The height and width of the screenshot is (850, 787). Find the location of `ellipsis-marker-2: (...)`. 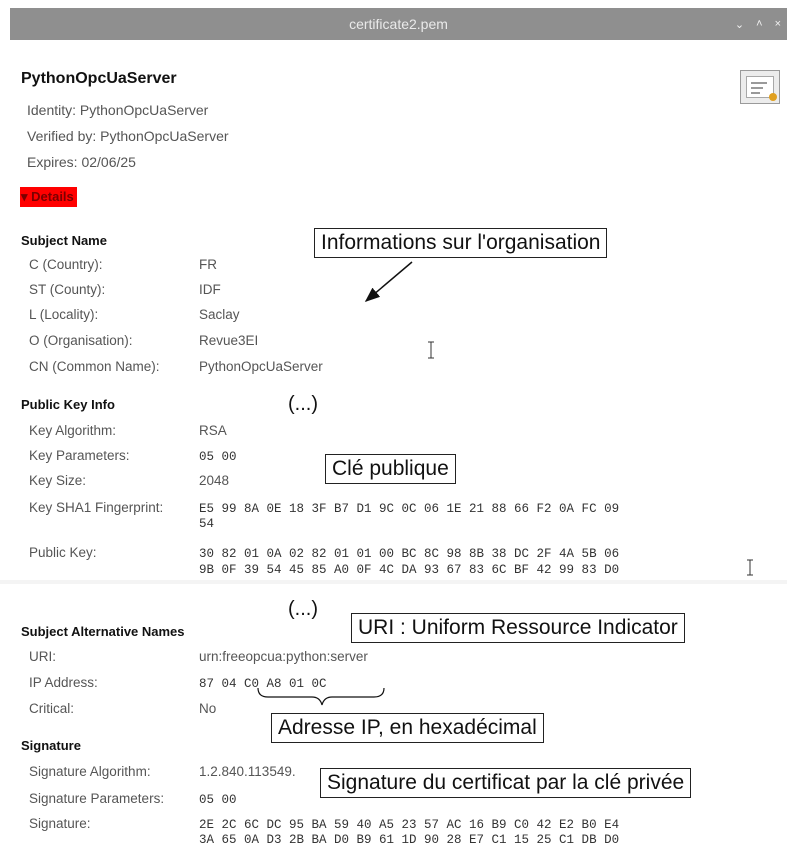

ellipsis-marker-2: (...) is located at coordinates (303, 609).